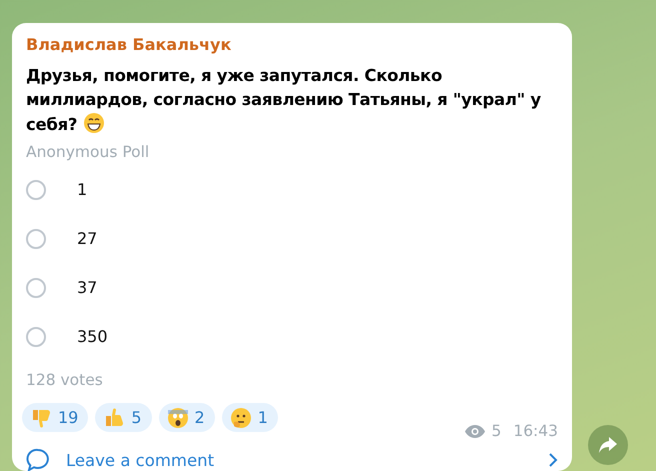 This screenshot has height=471, width=656. What do you see at coordinates (553, 460) in the screenshot?
I see `chevron-right-icon` at bounding box center [553, 460].